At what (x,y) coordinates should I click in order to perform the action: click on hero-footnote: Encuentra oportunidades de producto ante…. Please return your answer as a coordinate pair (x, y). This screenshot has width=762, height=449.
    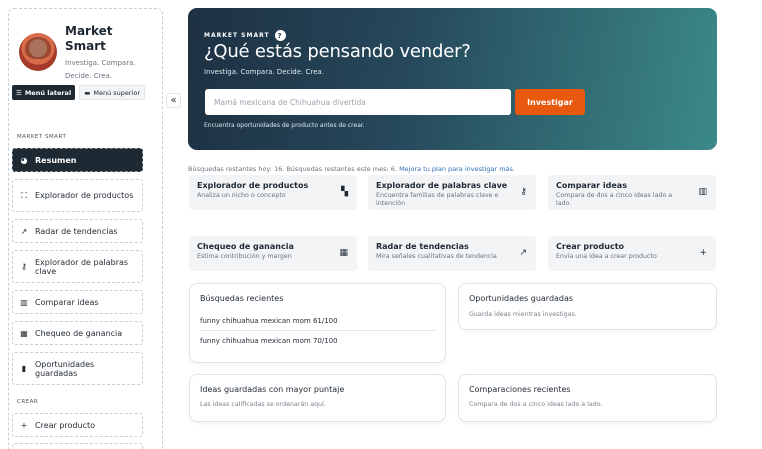
    Looking at the image, I should click on (284, 125).